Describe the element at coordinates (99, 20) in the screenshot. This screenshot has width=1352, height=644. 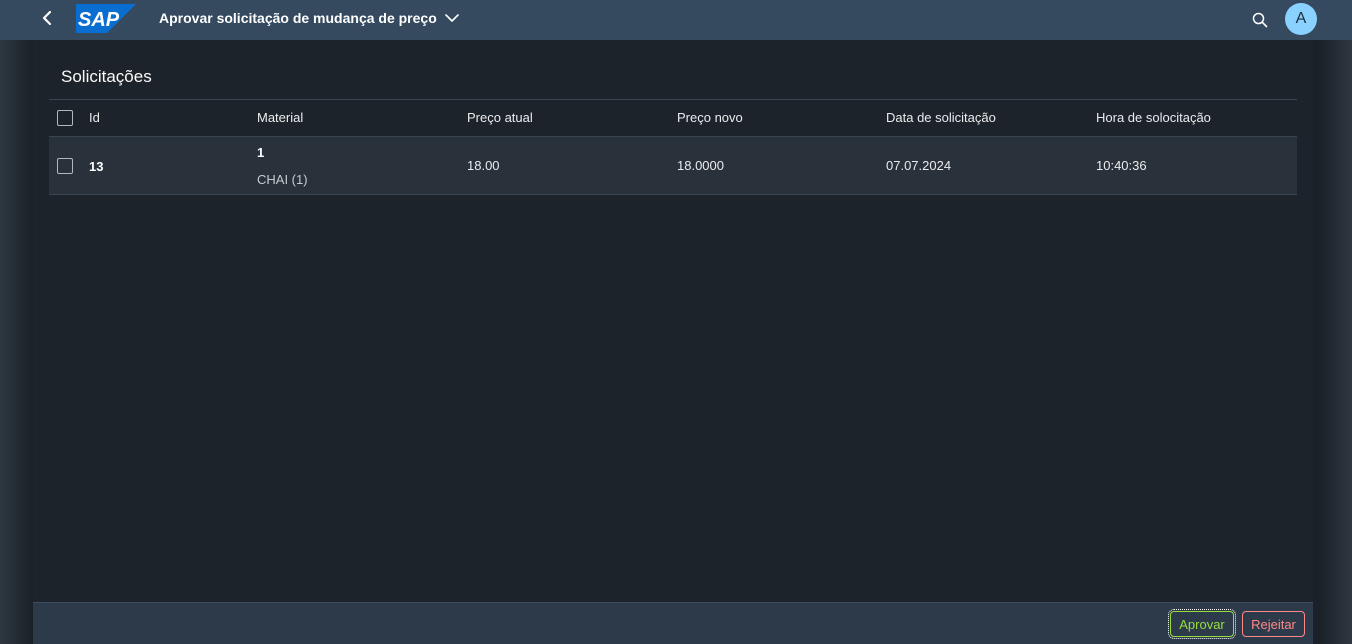
I see `logo-text: SAP` at that location.